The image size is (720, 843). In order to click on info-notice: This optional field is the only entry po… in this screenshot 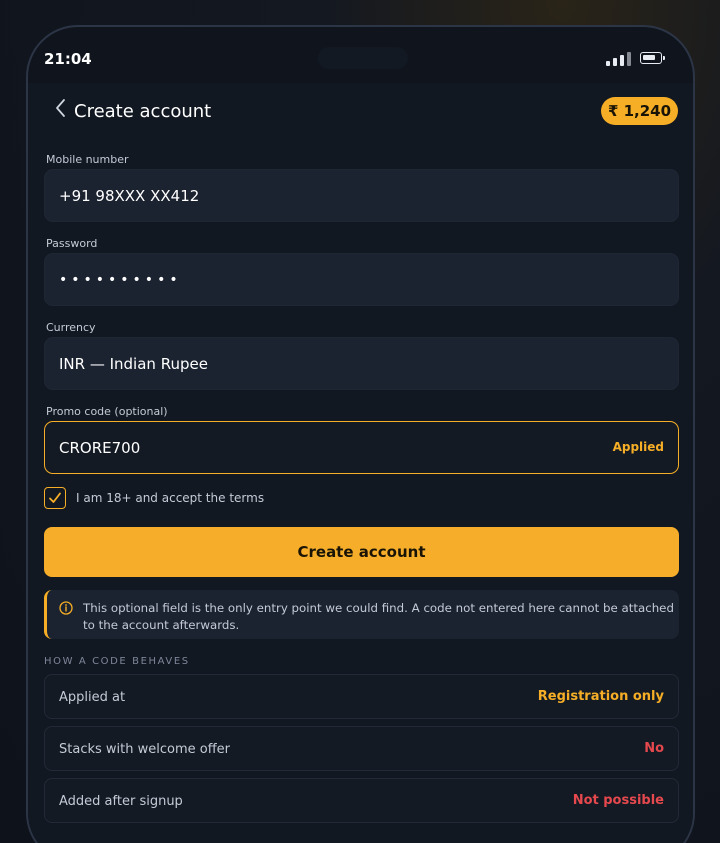, I will do `click(361, 614)`.